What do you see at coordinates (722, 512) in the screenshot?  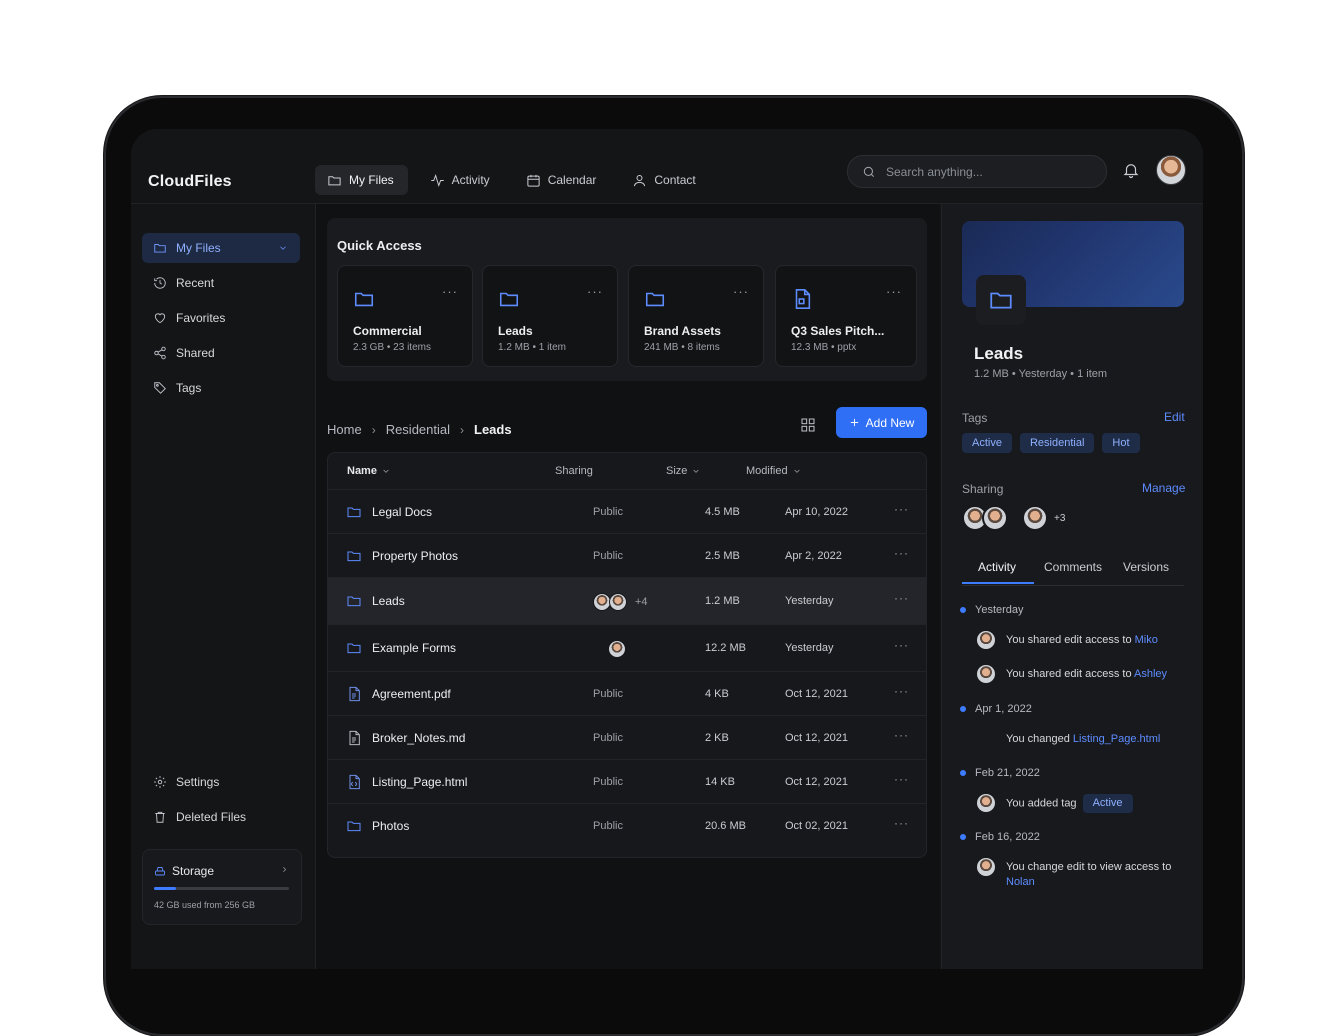 I see `file-size: 4.5 MB` at bounding box center [722, 512].